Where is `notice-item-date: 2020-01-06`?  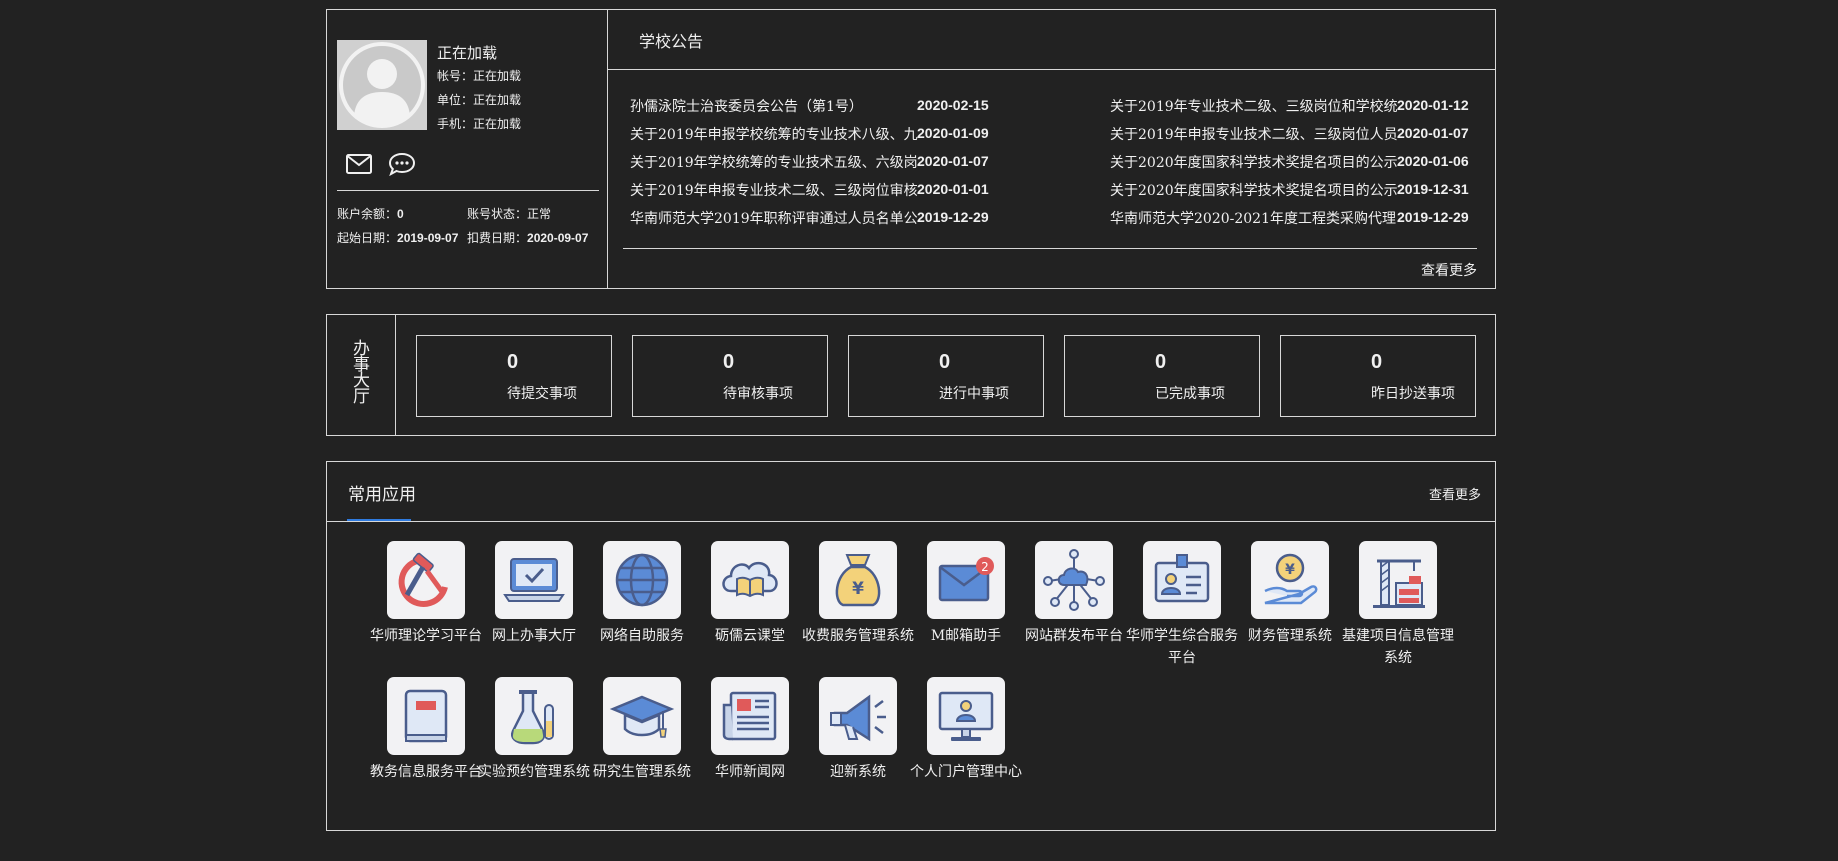
notice-item-date: 2020-01-06 is located at coordinates (1433, 161).